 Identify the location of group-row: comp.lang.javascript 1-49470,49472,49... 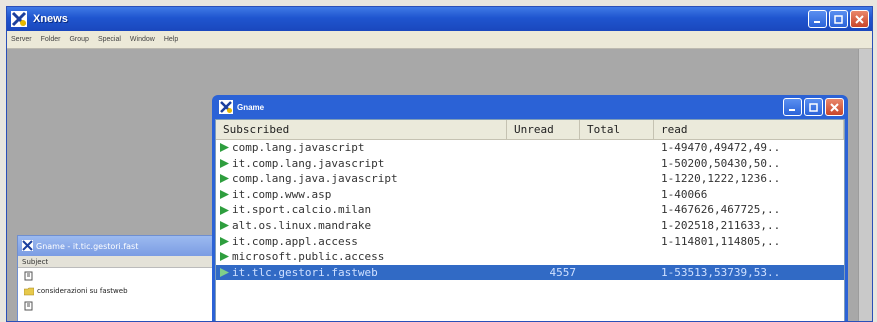
(530, 148).